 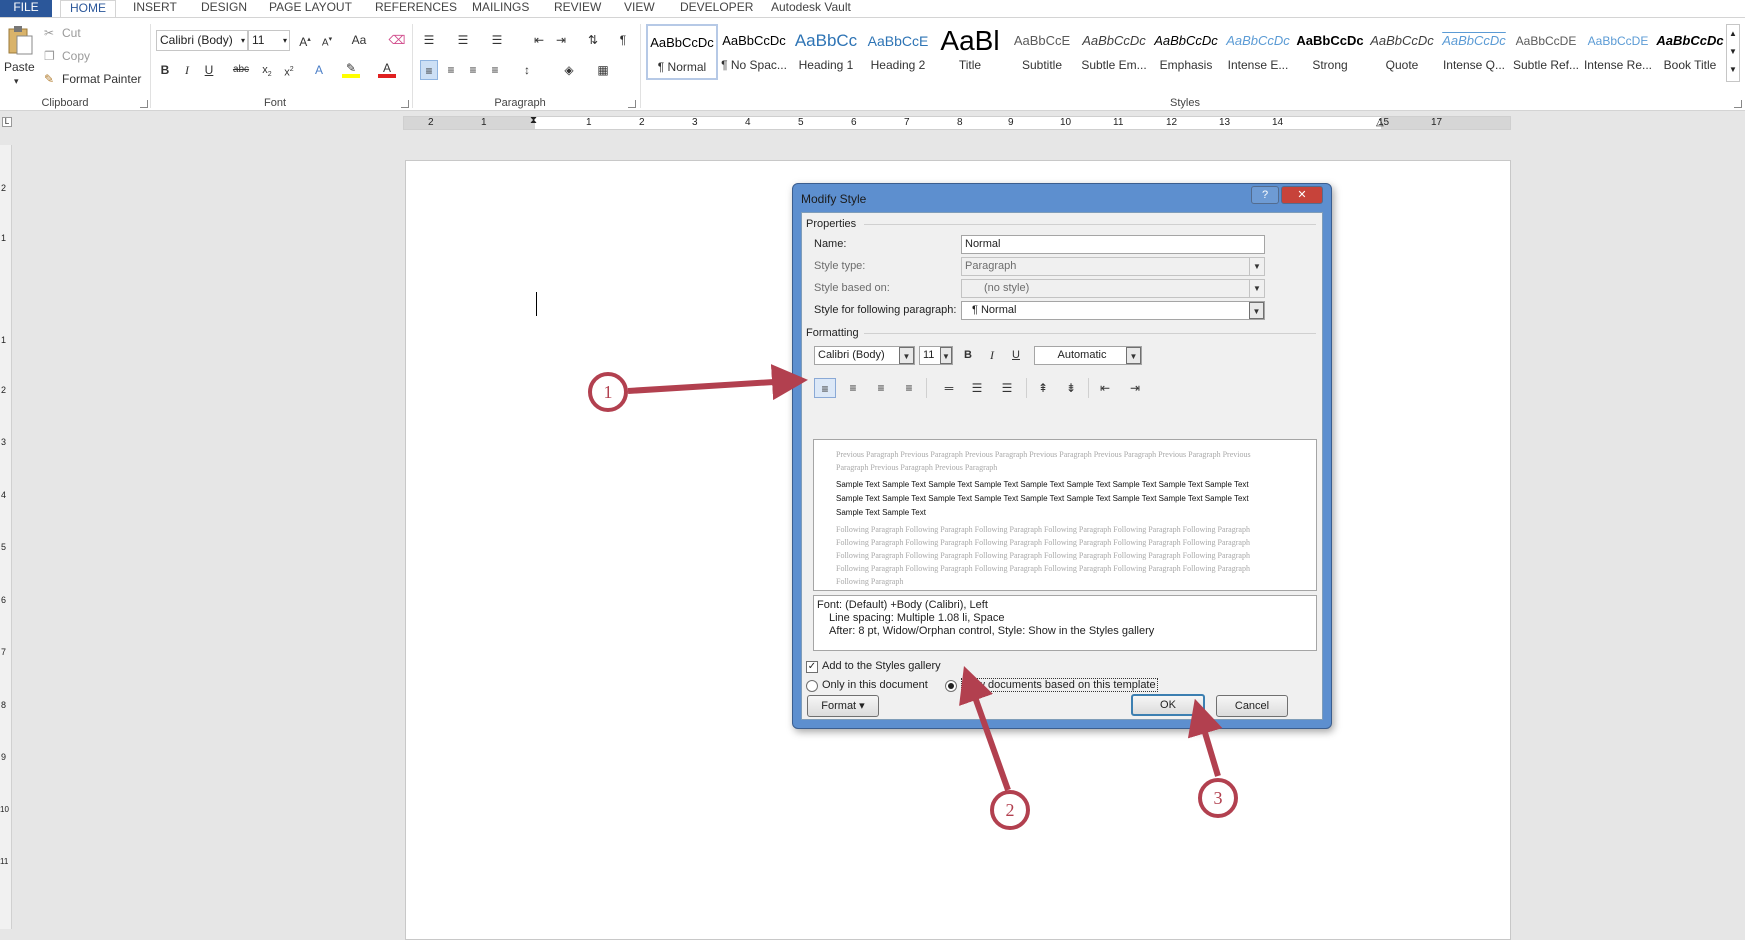 What do you see at coordinates (1218, 798) in the screenshot?
I see `annotation-badge-3: 3` at bounding box center [1218, 798].